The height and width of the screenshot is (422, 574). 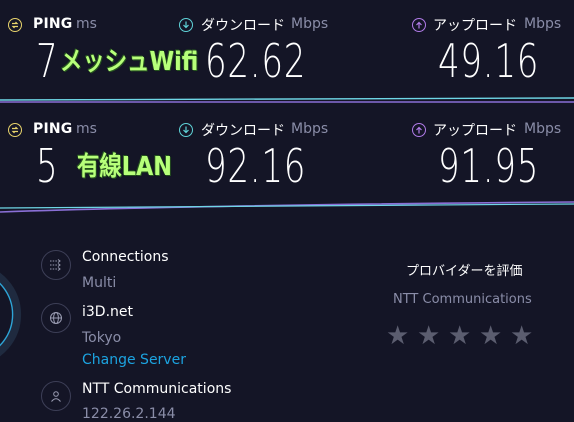 What do you see at coordinates (102, 338) in the screenshot?
I see `server-location: Tokyo` at bounding box center [102, 338].